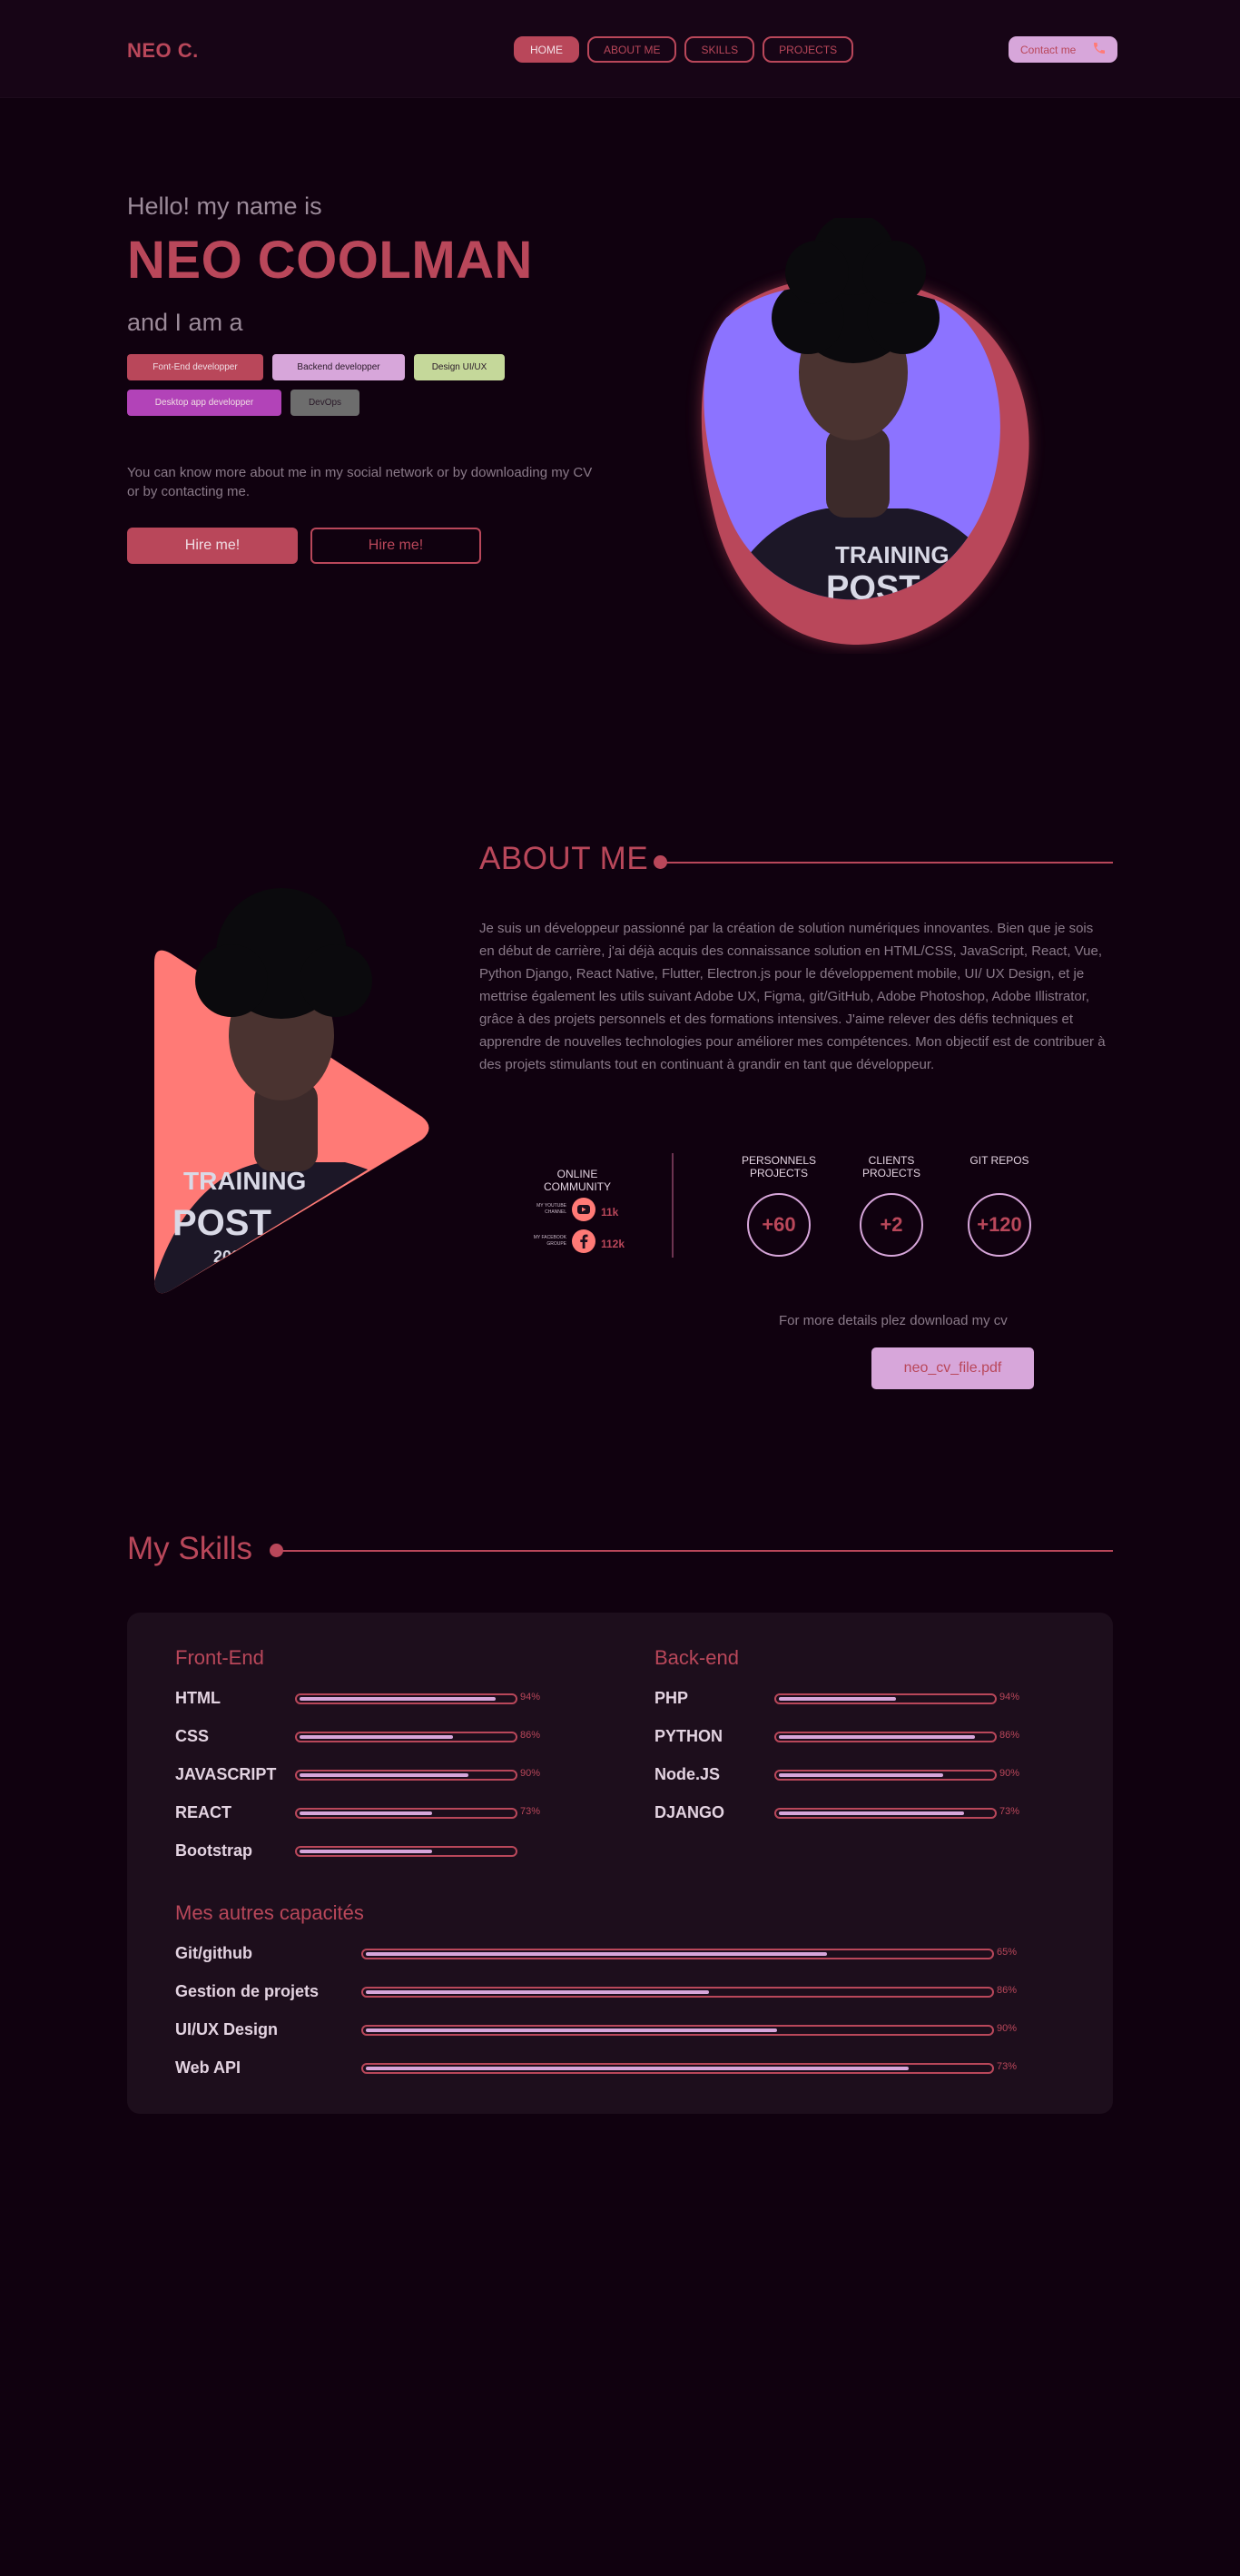 The image size is (1240, 2576). Describe the element at coordinates (324, 403) in the screenshot. I see `tag-devops: DevOps` at that location.